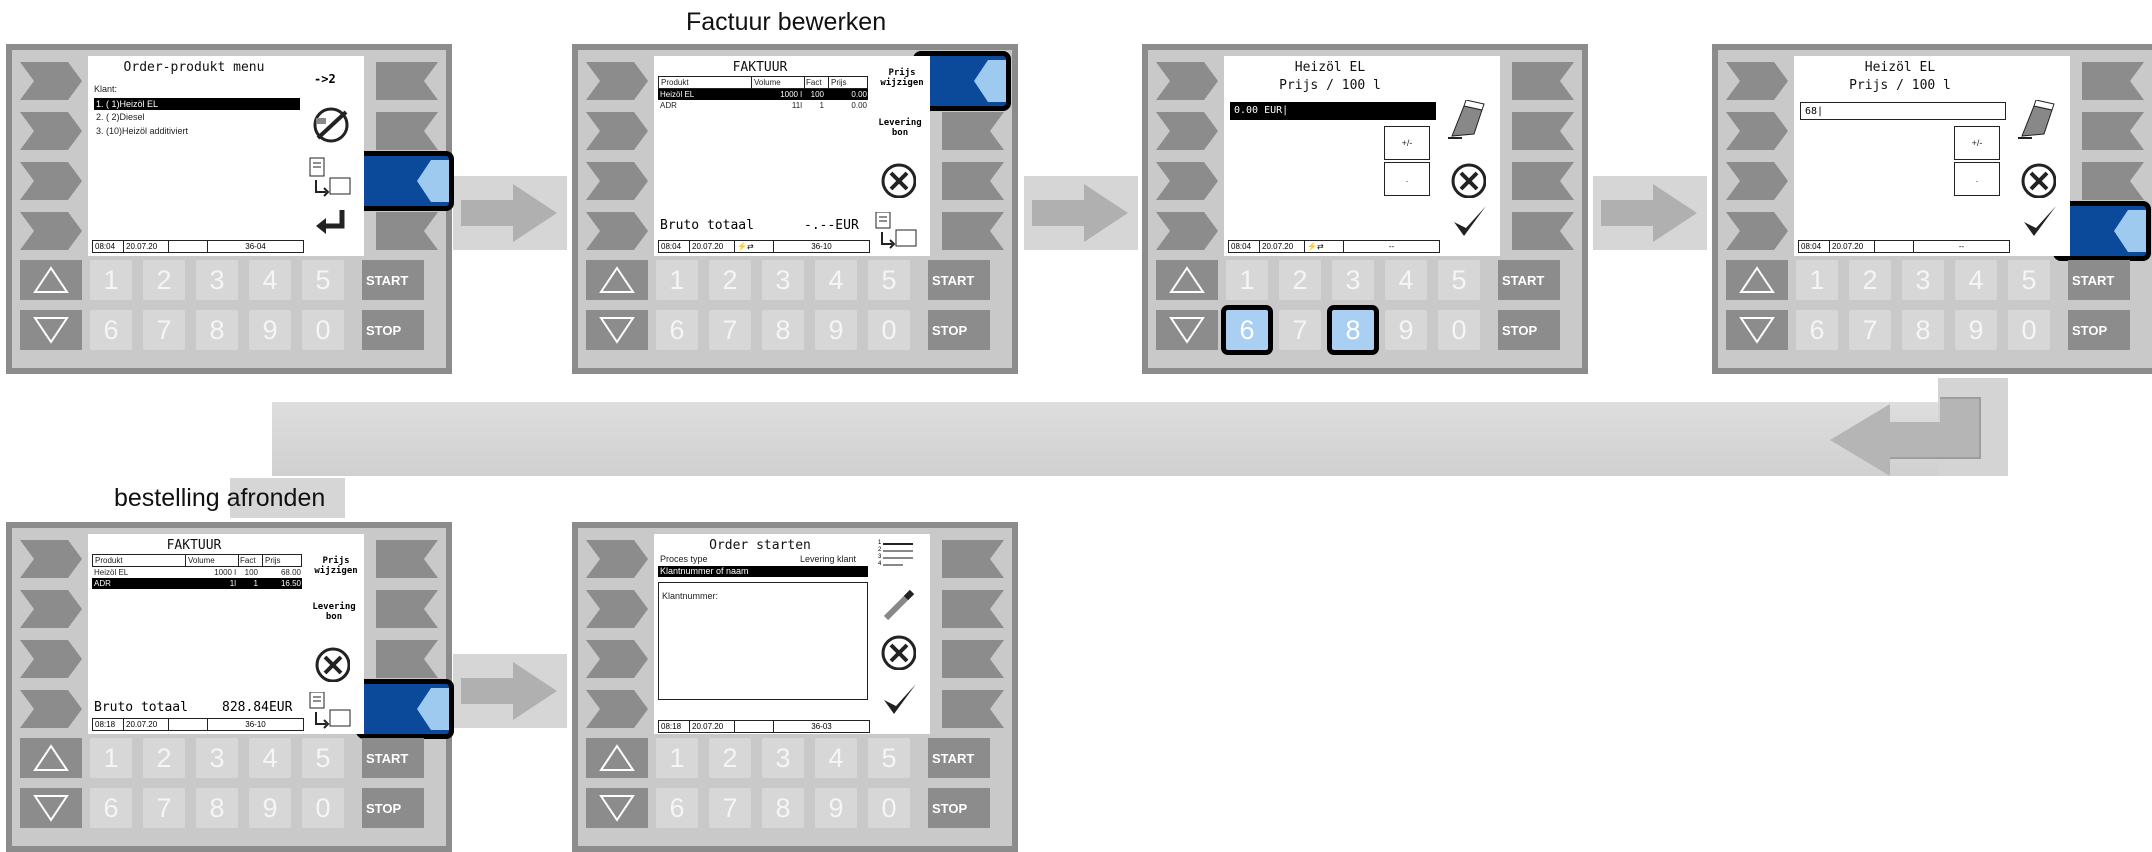  Describe the element at coordinates (1977, 143) in the screenshot. I see `plus-minus-button: +/-` at that location.